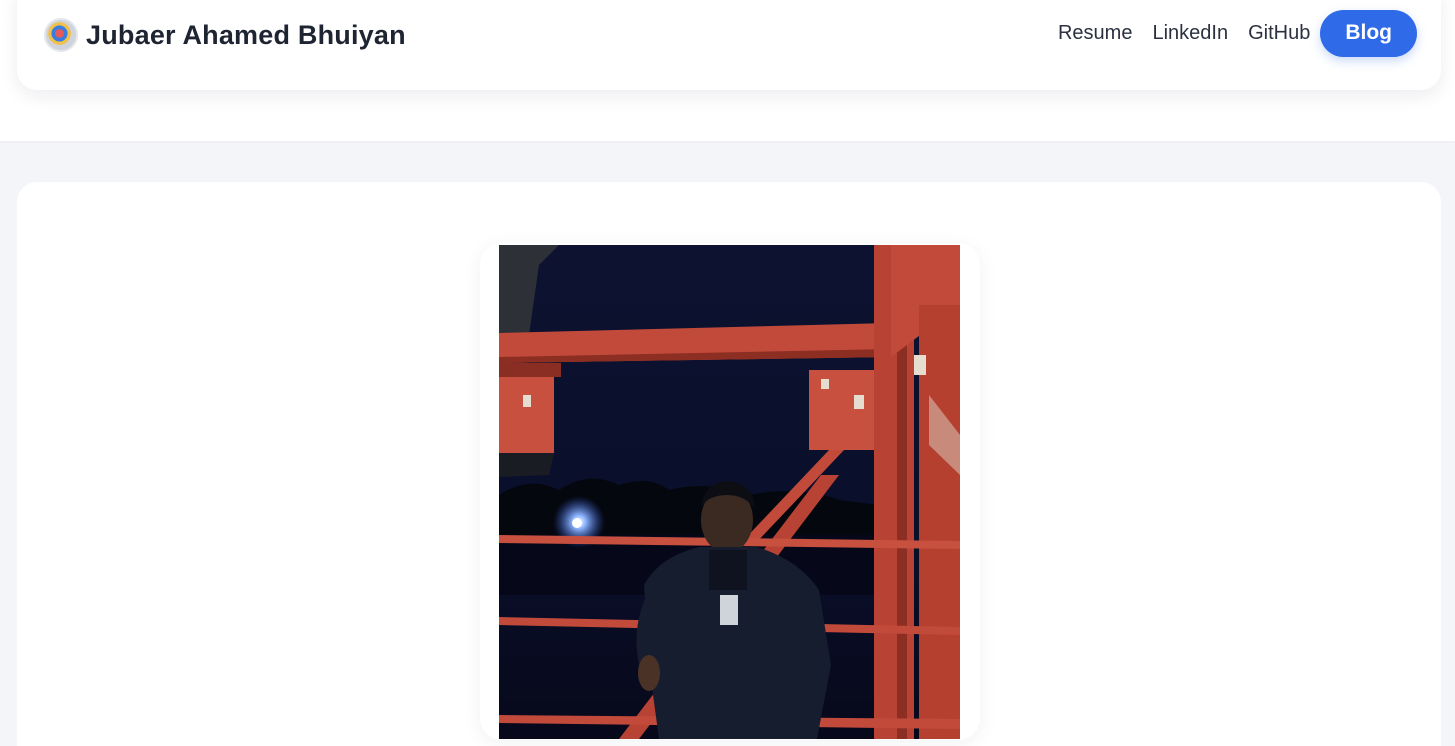 The image size is (1455, 746). What do you see at coordinates (1279, 33) in the screenshot?
I see `nav-link-github: GitHub` at bounding box center [1279, 33].